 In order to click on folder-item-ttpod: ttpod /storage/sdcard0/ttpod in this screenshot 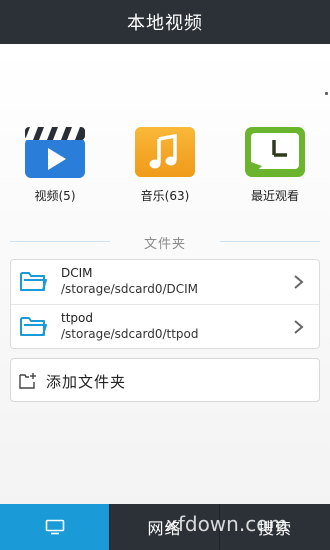, I will do `click(165, 326)`.